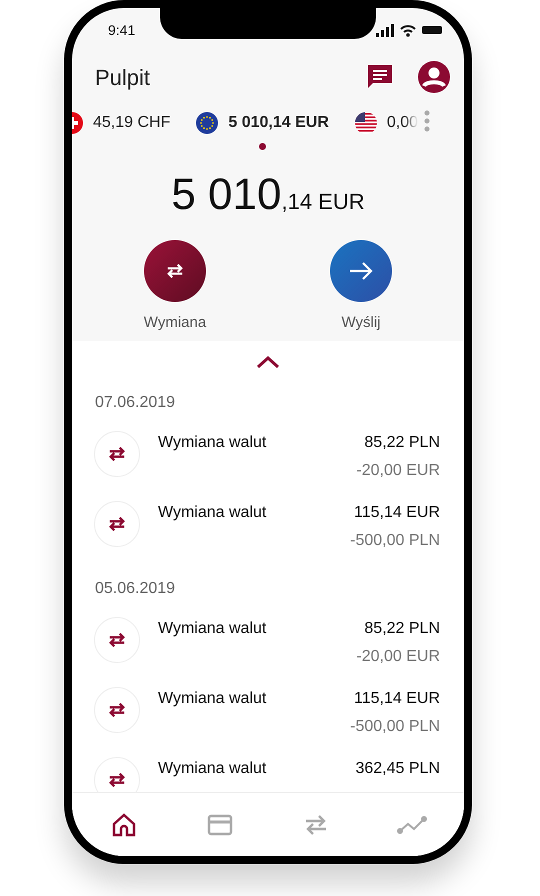  I want to click on messages-icon, so click(380, 77).